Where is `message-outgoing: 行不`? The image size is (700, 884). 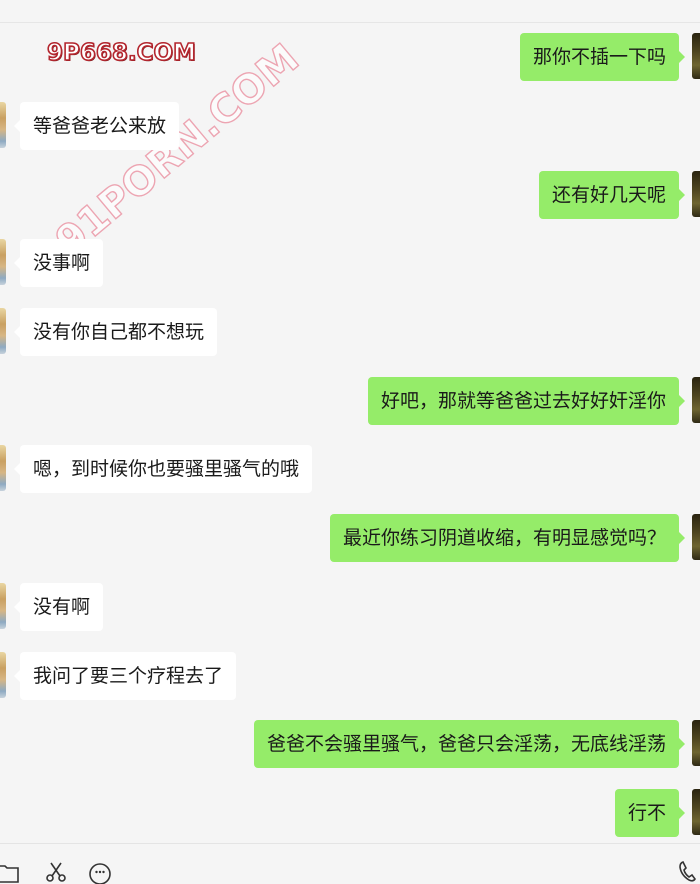
message-outgoing: 行不 is located at coordinates (650, 813).